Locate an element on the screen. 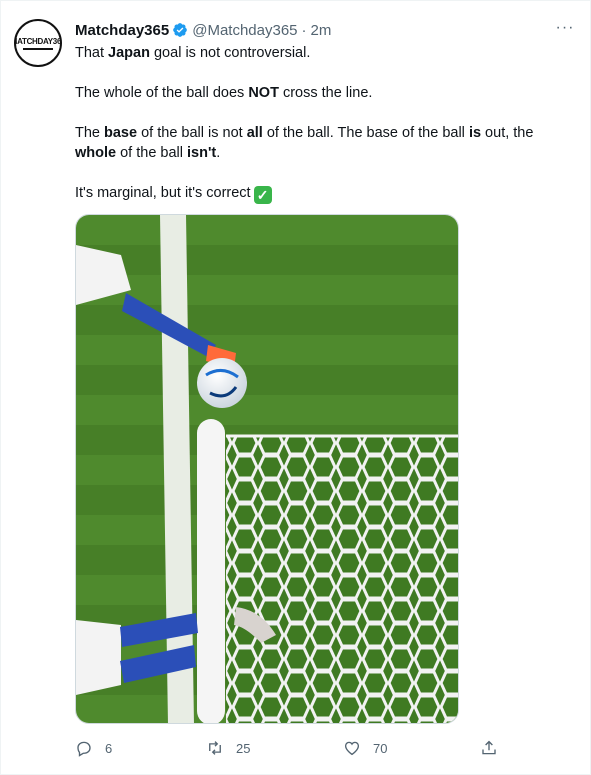 The image size is (591, 775). share-button is located at coordinates (495, 748).